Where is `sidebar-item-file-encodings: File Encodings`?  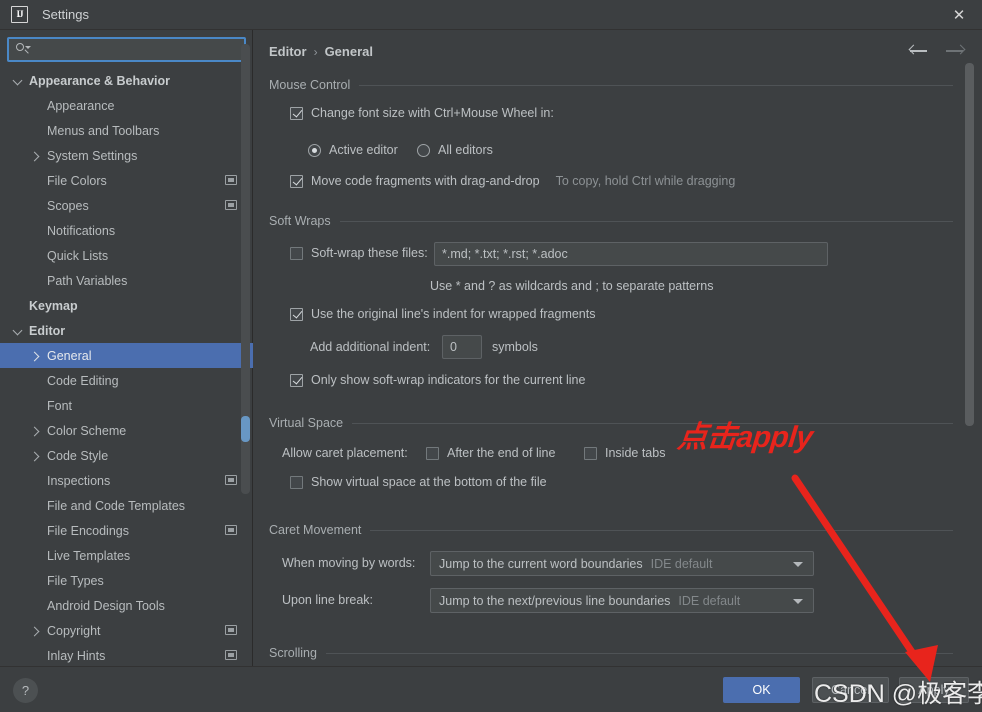 sidebar-item-file-encodings: File Encodings is located at coordinates (126, 530).